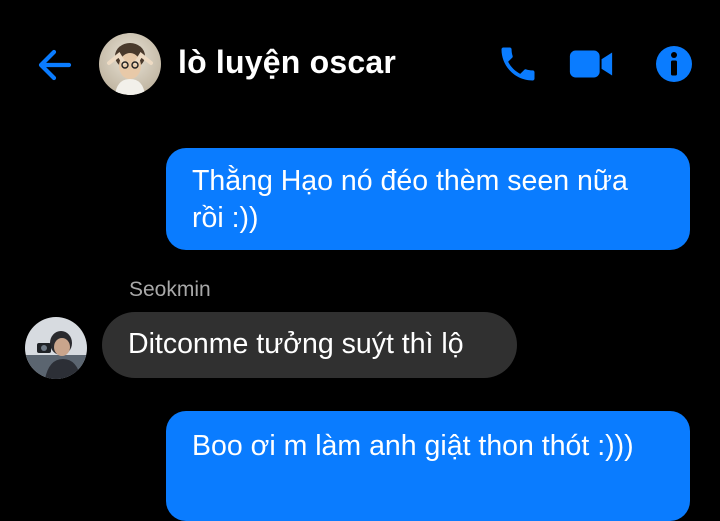 The width and height of the screenshot is (720, 521). I want to click on sender-avatar, so click(56, 348).